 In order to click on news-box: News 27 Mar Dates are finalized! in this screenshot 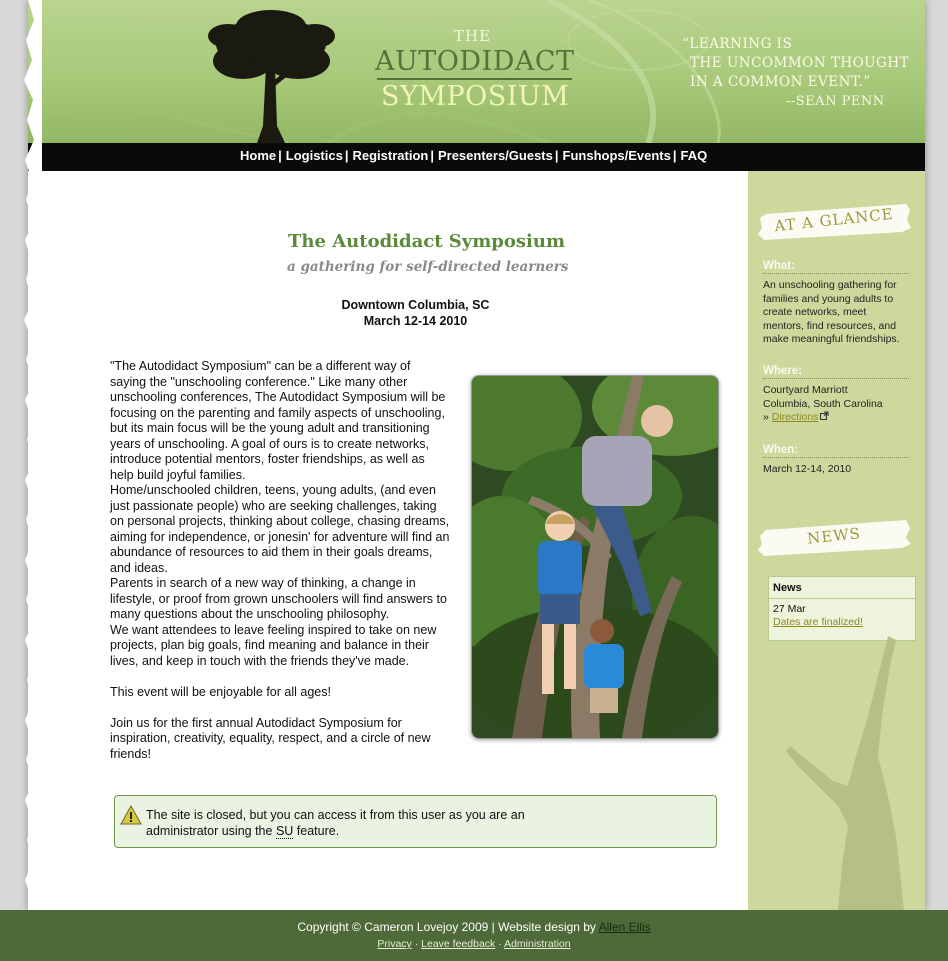, I will do `click(842, 608)`.